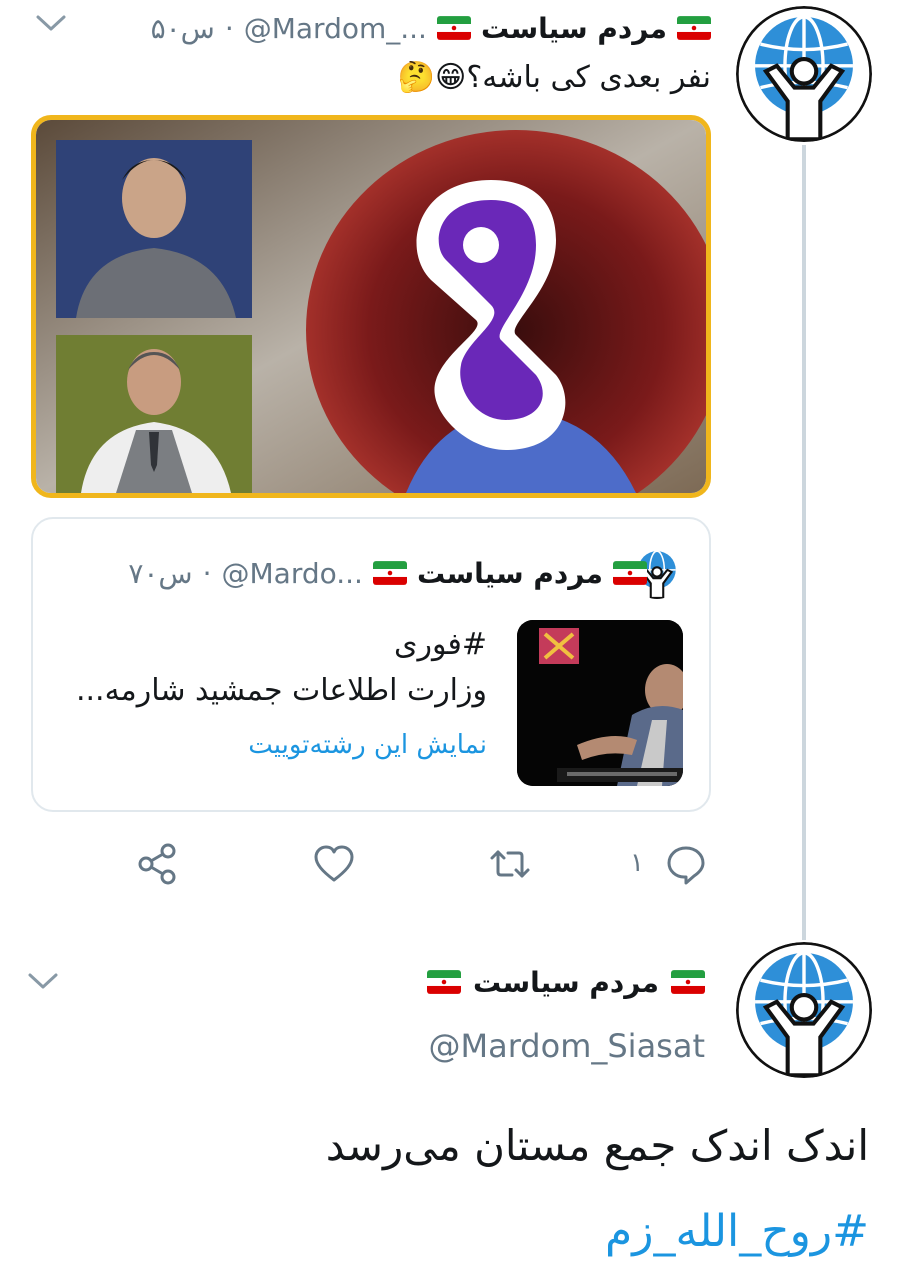 This screenshot has width=901, height=1280. I want to click on thread-connector-line, so click(804, 542).